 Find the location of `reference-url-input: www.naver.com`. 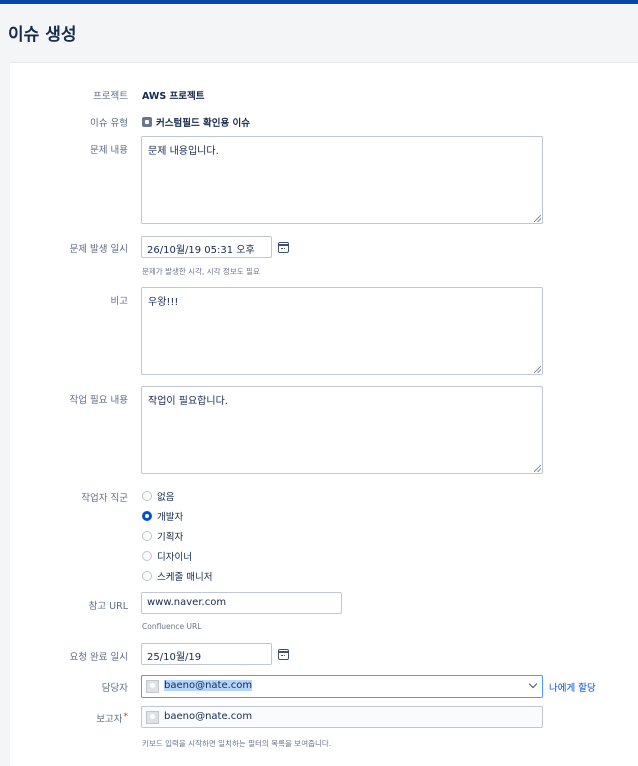

reference-url-input: www.naver.com is located at coordinates (241, 603).